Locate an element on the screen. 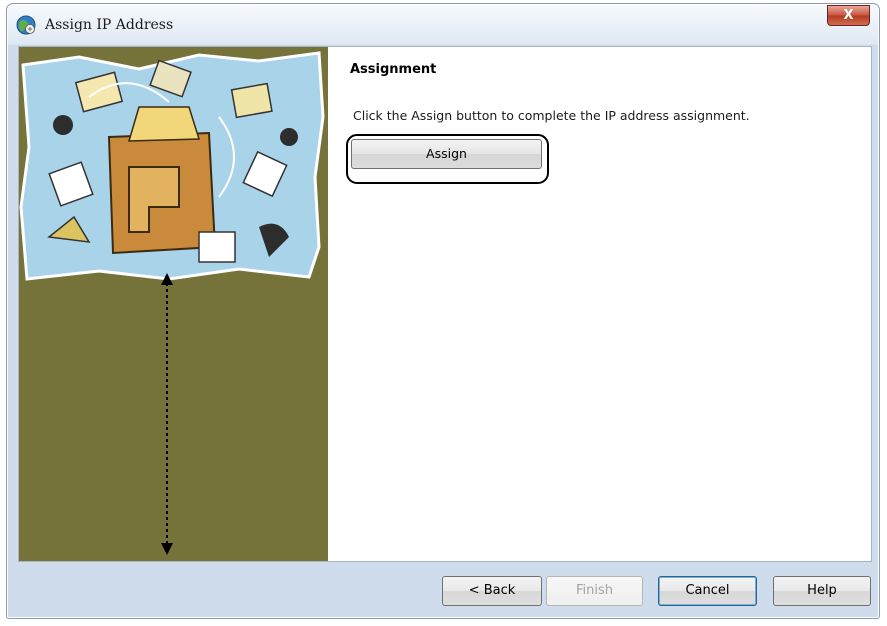 This screenshot has height=626, width=887. wizard-illustration is located at coordinates (172, 166).